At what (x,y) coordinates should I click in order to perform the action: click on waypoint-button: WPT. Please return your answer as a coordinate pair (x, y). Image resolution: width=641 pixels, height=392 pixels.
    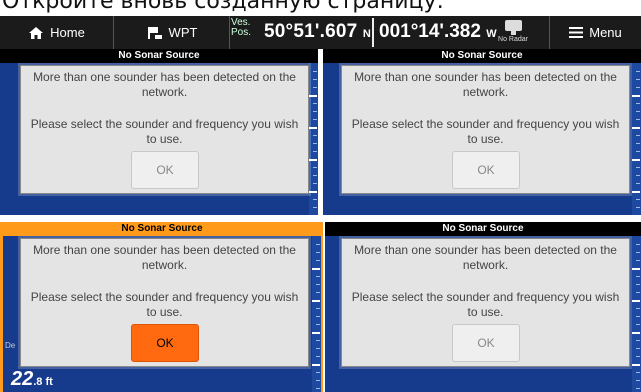
    Looking at the image, I should click on (172, 32).